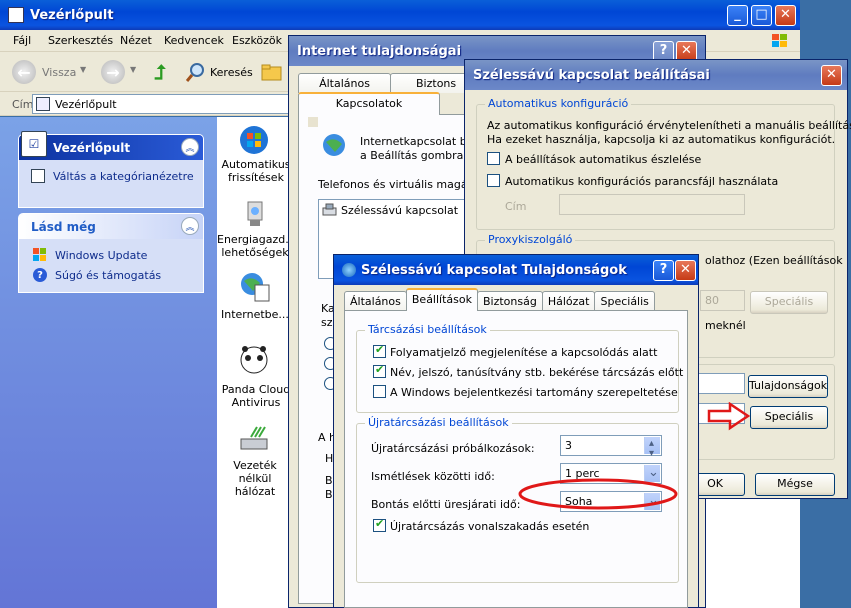  What do you see at coordinates (400, 15) in the screenshot?
I see `control-panel-titlebar: Vezérlőpult` at bounding box center [400, 15].